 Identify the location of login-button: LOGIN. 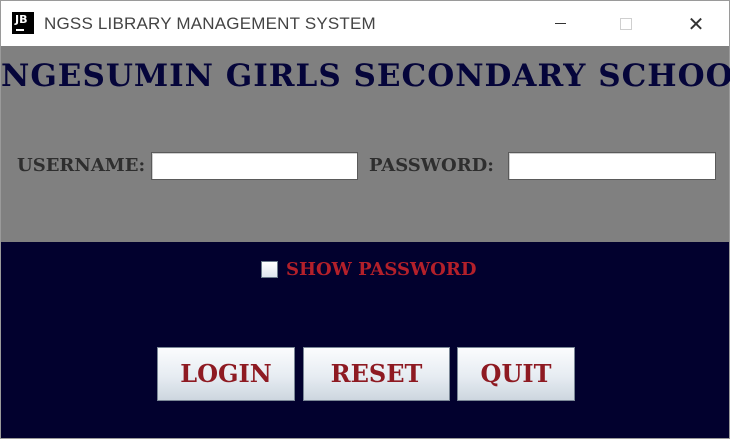
(226, 374).